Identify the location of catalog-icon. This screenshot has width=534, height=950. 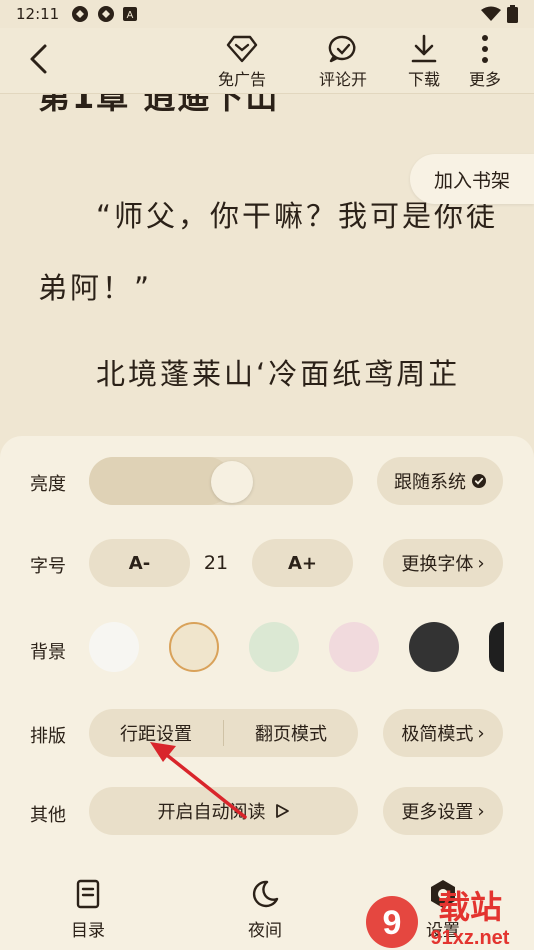
(88, 894).